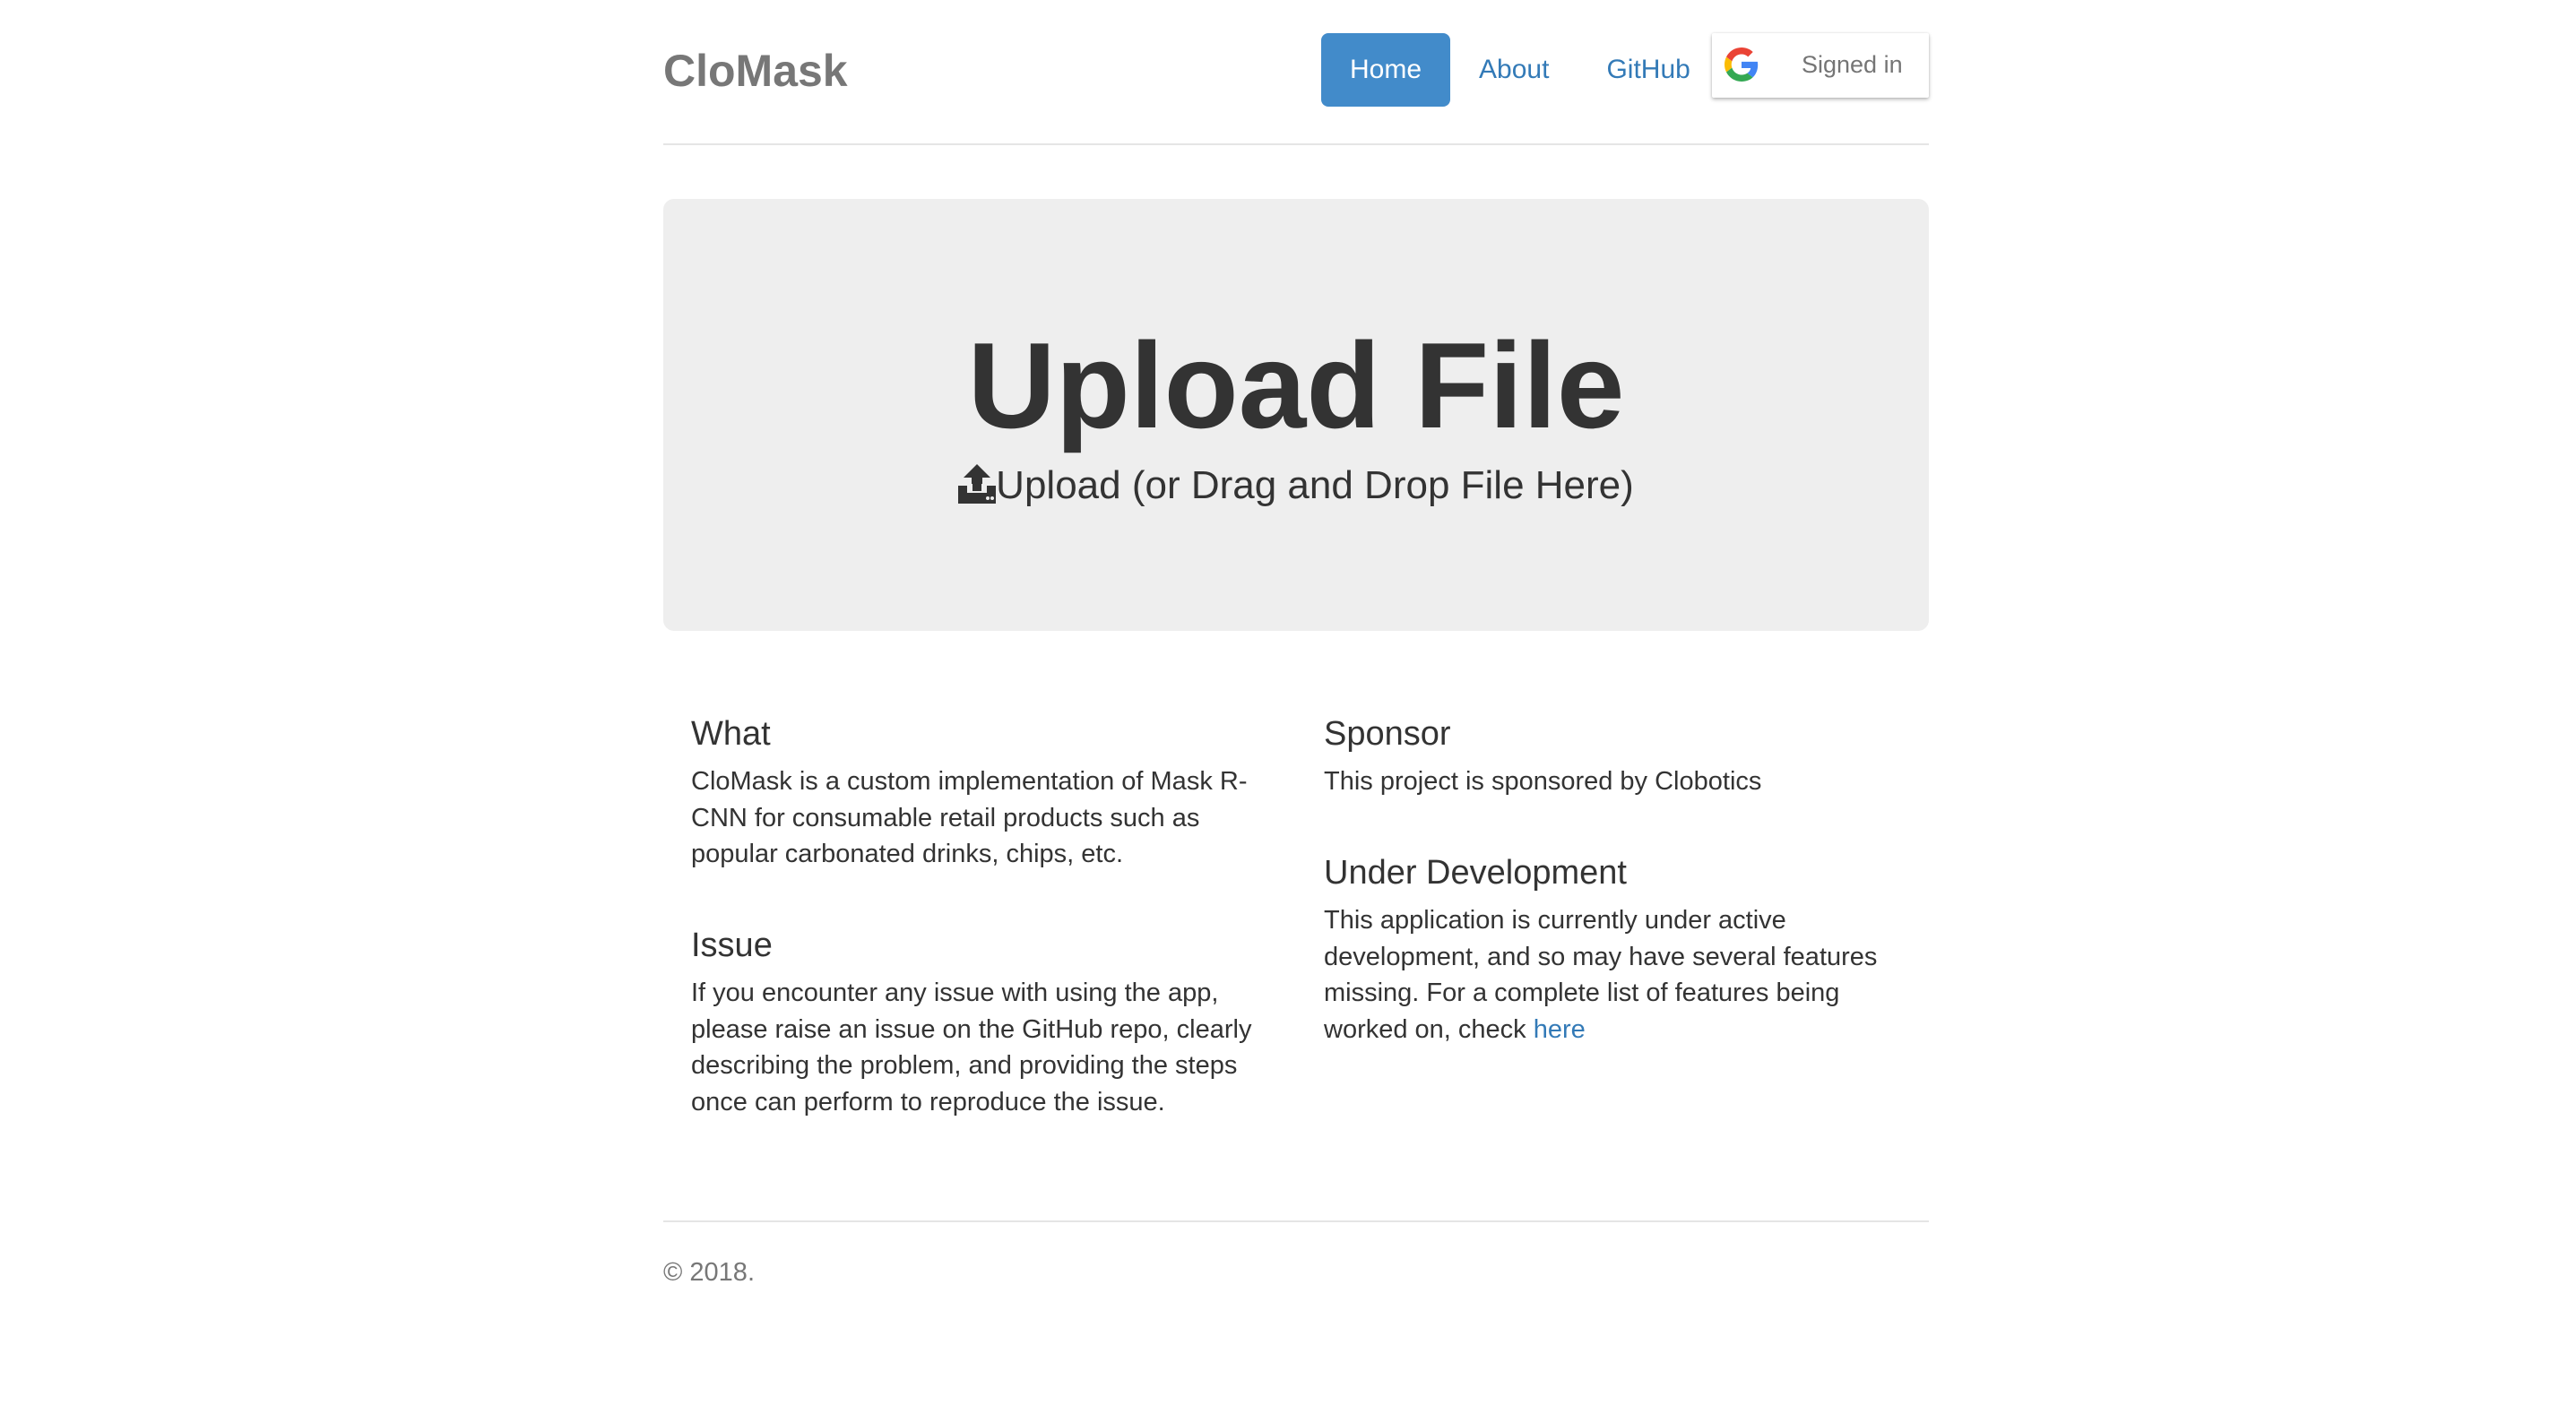 The width and height of the screenshot is (2576, 1414). Describe the element at coordinates (731, 734) in the screenshot. I see `section-what-title: What` at that location.